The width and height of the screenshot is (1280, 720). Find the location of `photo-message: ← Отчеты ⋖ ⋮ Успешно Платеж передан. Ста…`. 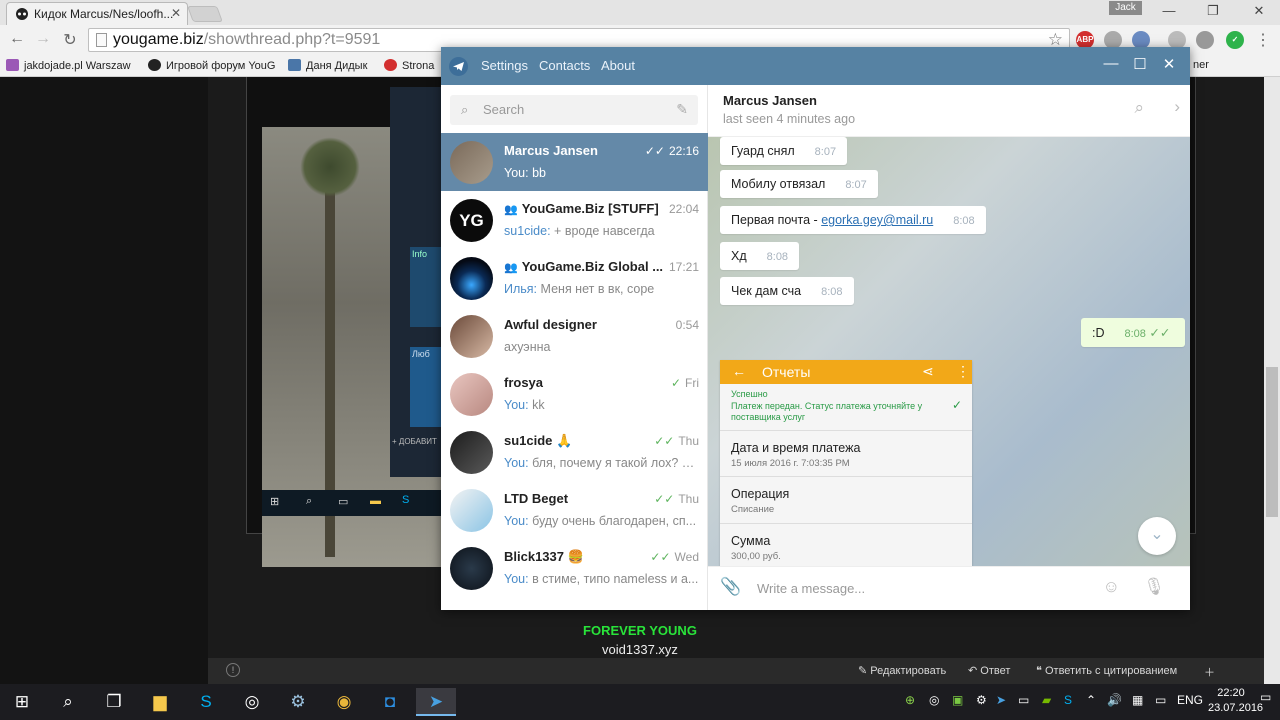

photo-message: ← Отчеты ⋖ ⋮ Успешно Платеж передан. Ста… is located at coordinates (846, 463).